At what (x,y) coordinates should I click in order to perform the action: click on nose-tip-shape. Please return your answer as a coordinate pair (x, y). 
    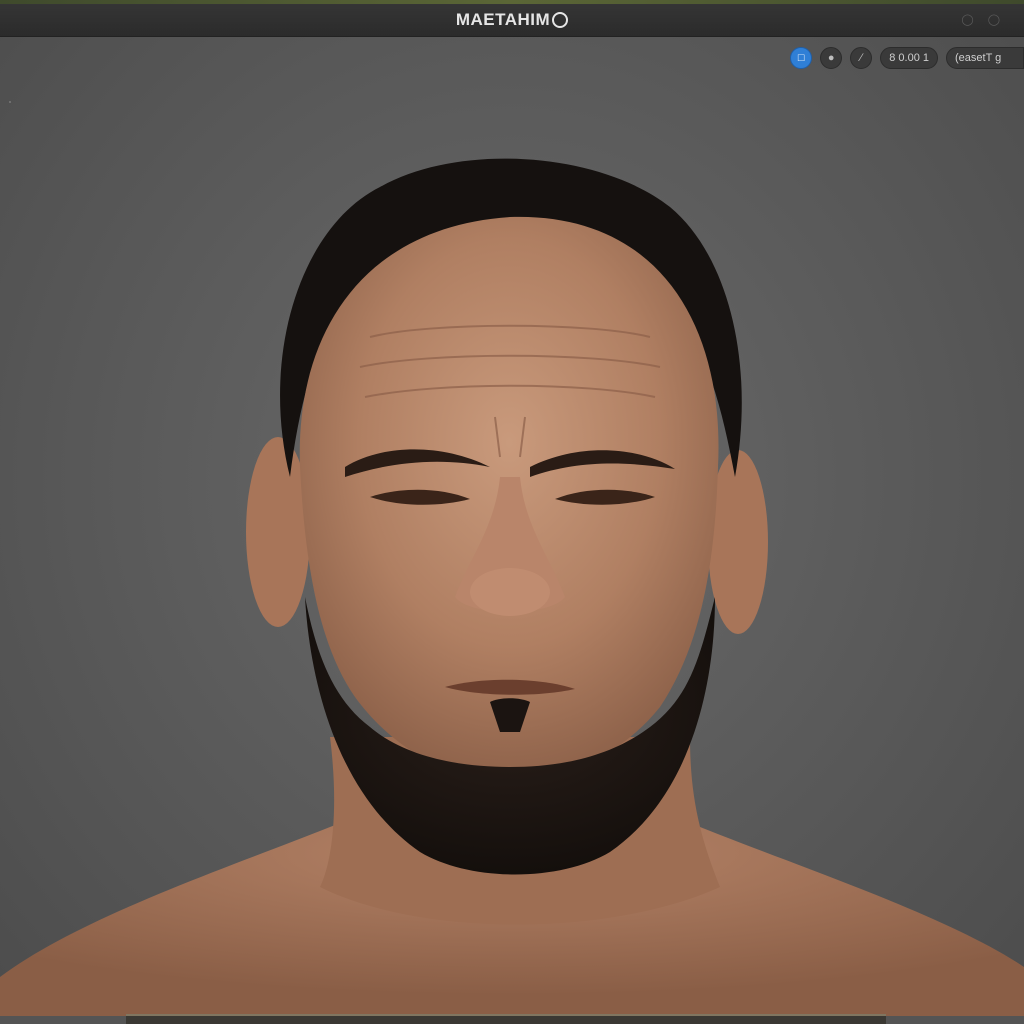
    Looking at the image, I should click on (510, 592).